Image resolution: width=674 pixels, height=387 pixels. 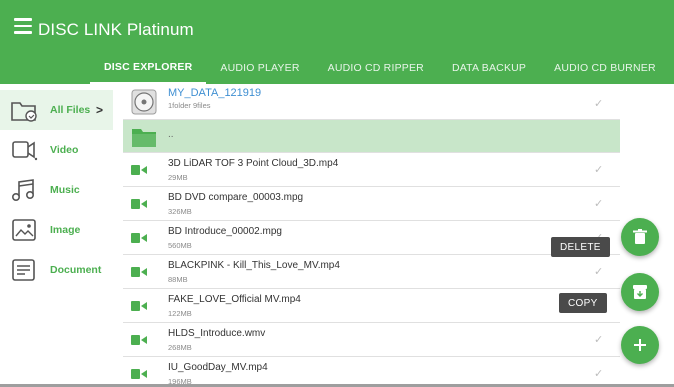 What do you see at coordinates (583, 303) in the screenshot?
I see `copy-label: COPY` at bounding box center [583, 303].